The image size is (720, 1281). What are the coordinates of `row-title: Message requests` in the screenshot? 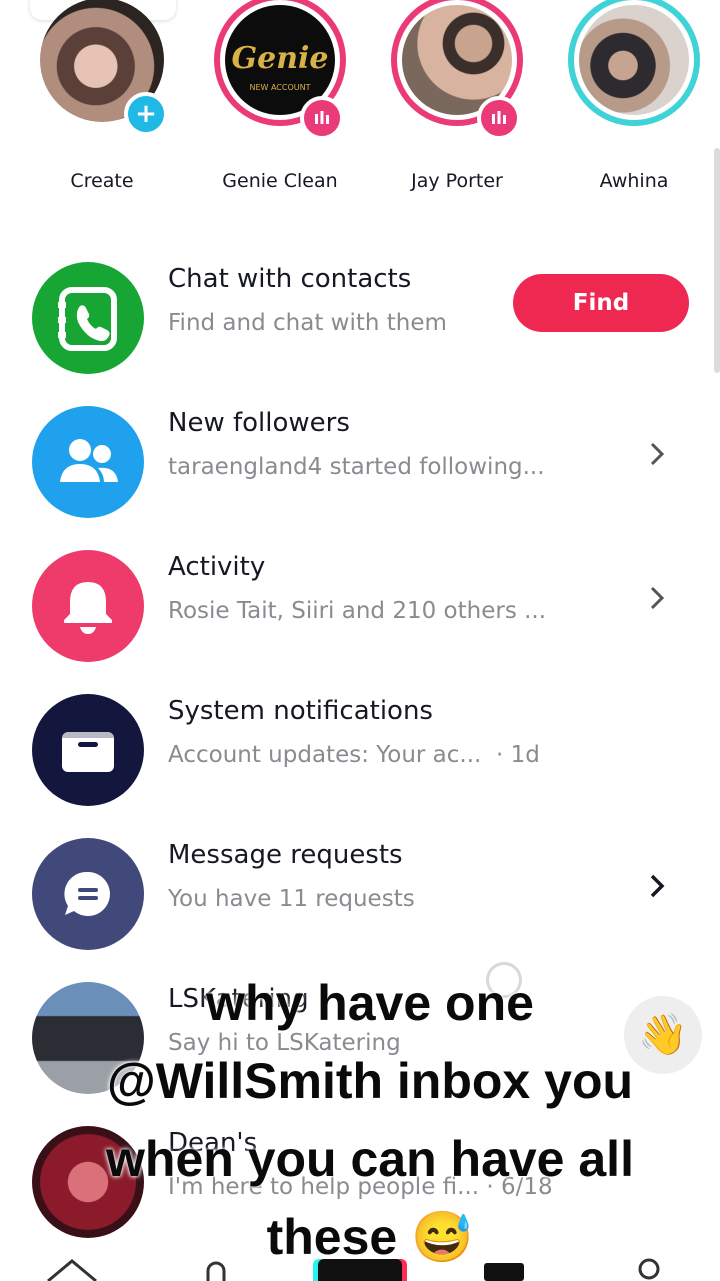 It's located at (285, 855).